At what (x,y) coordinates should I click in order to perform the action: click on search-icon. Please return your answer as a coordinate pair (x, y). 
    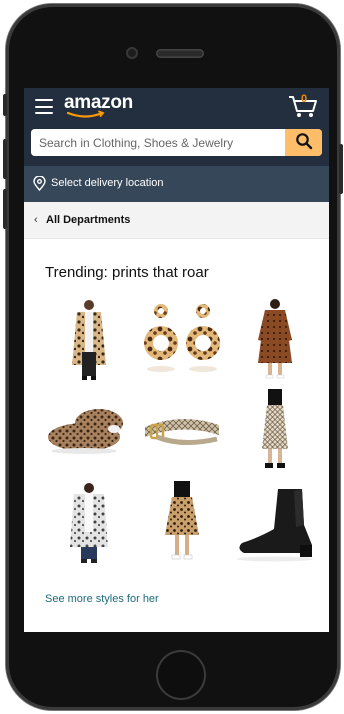
    Looking at the image, I should click on (303, 141).